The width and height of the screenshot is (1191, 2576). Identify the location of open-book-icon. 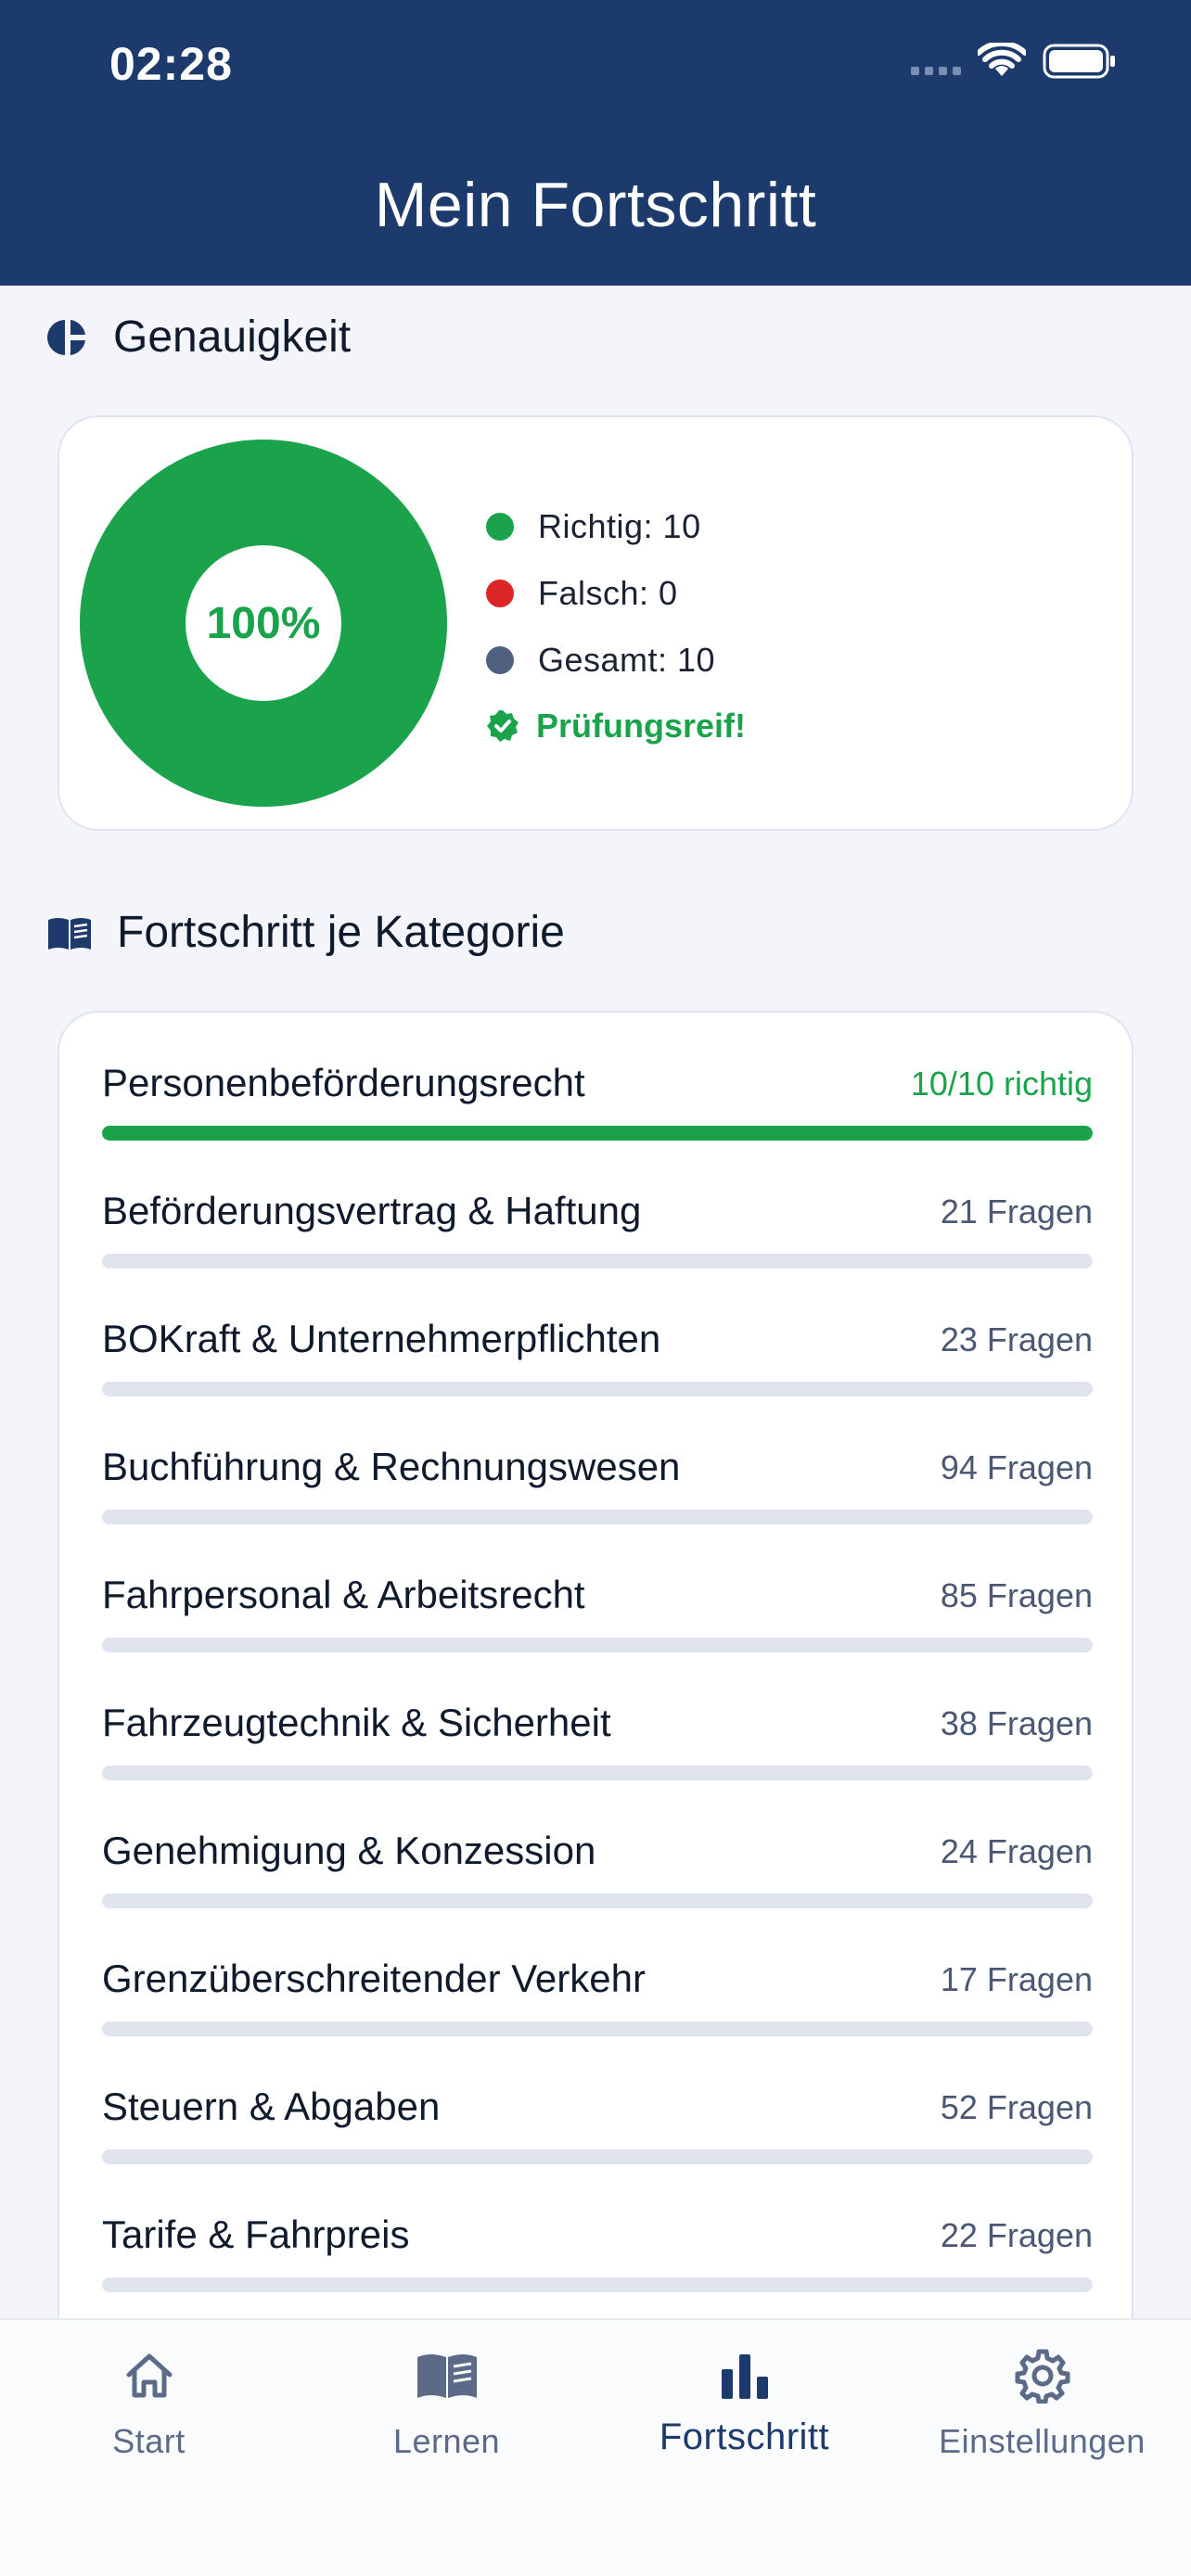
(69, 933).